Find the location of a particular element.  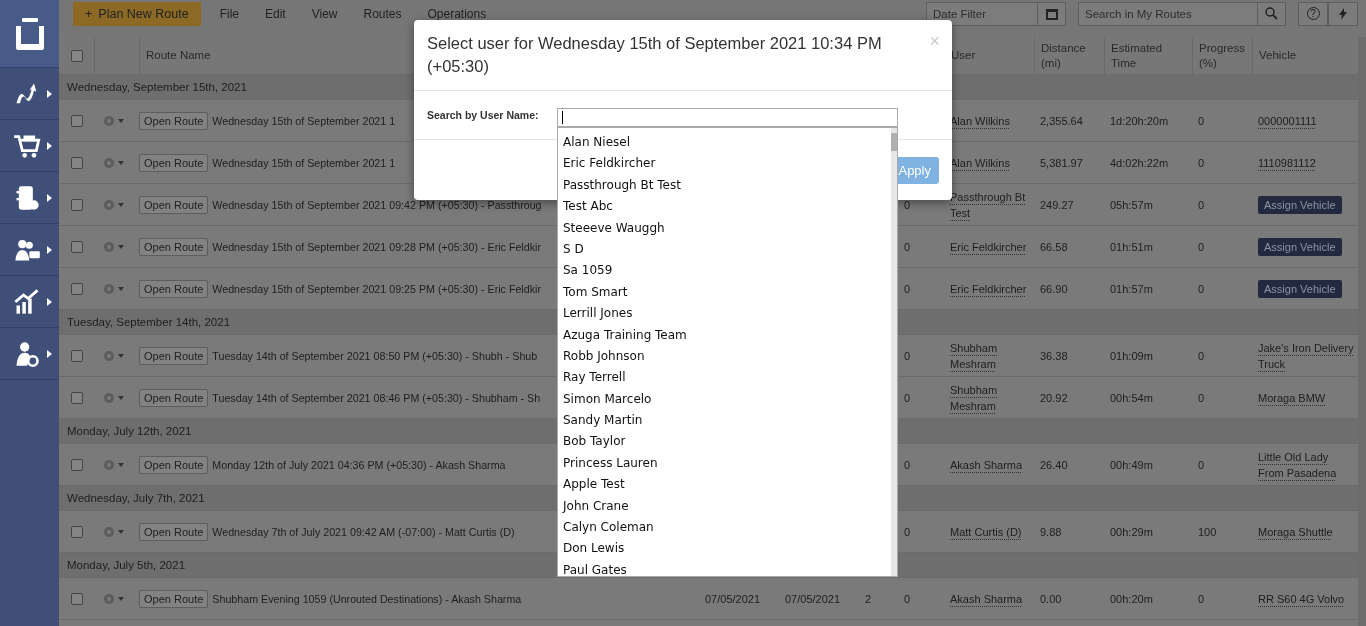

table-cell: 07/05/2021 is located at coordinates (733, 598).